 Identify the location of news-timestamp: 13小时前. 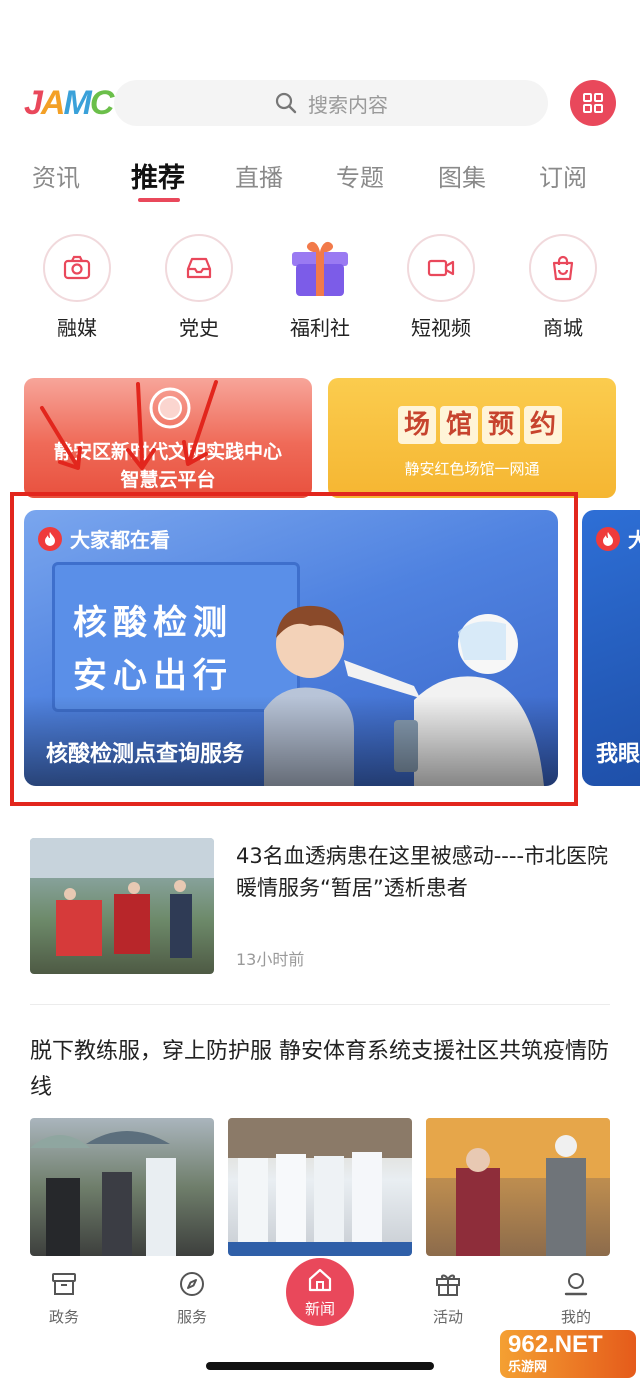
(270, 959).